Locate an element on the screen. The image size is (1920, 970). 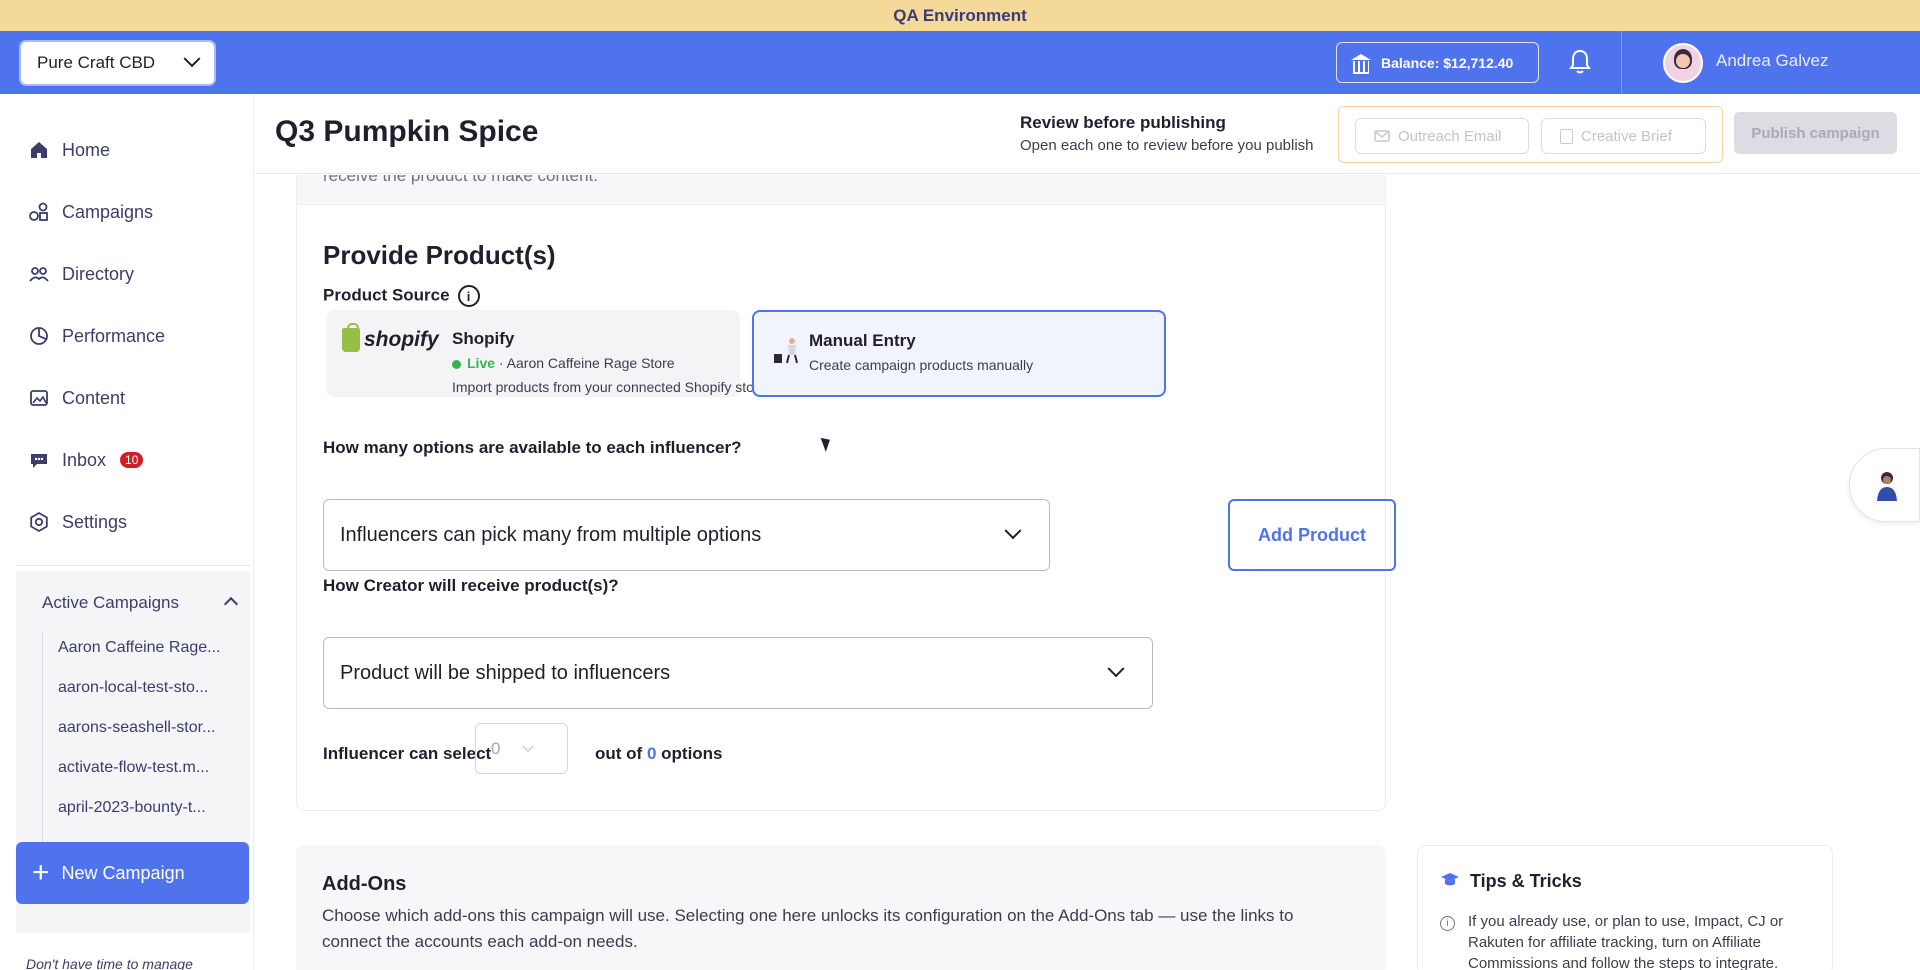
shopify-store-name: · Aaron Caffeine Rage Store is located at coordinates (586, 363).